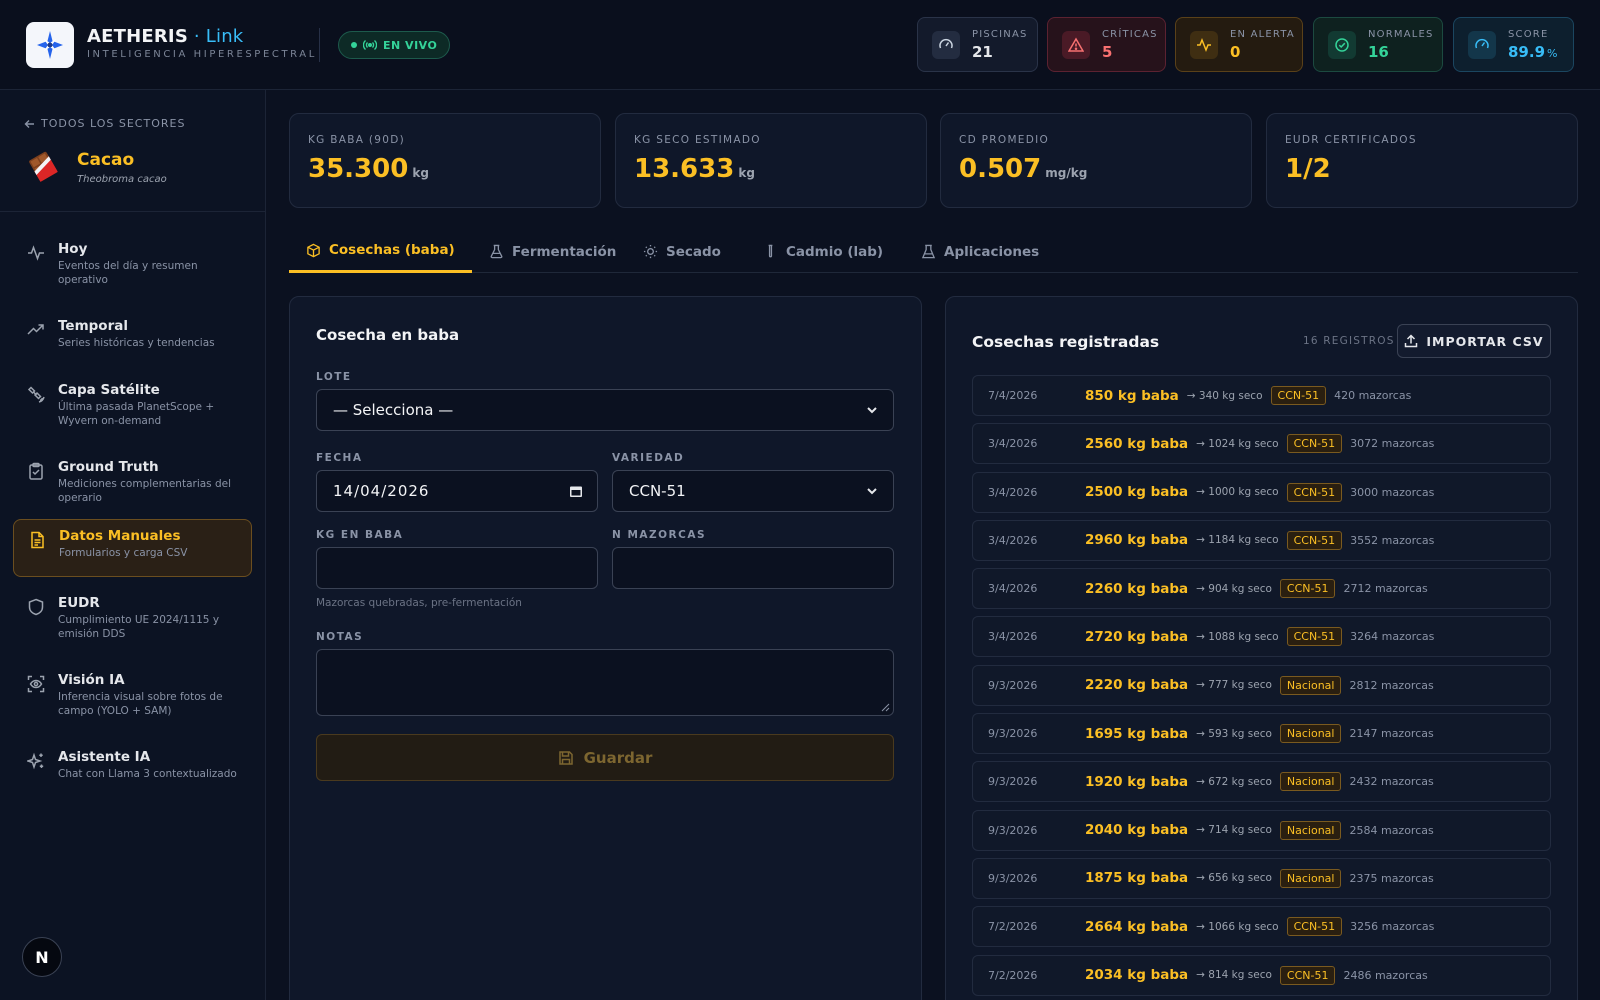 This screenshot has width=1600, height=1000. Describe the element at coordinates (360, 535) in the screenshot. I see `kg-baba-label: KG EN BABA` at that location.